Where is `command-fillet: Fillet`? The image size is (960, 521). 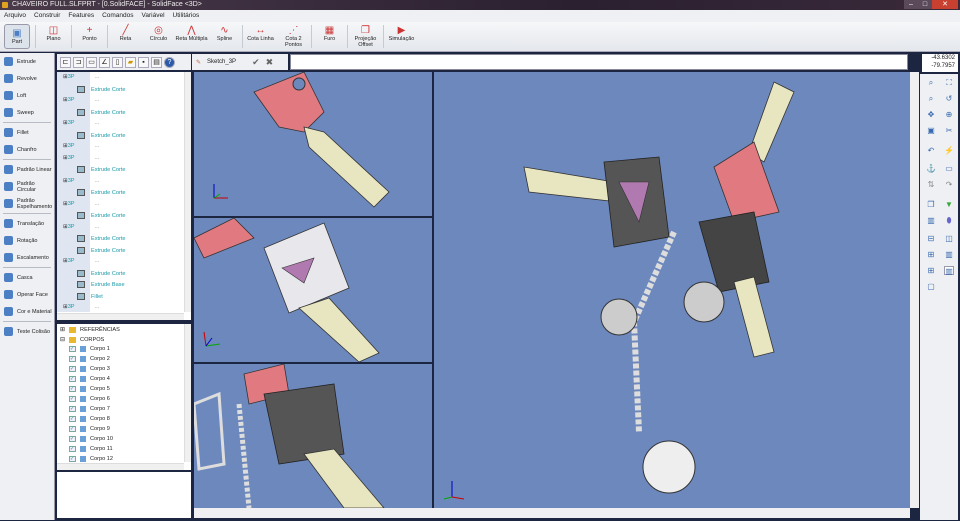
command-fillet: Fillet is located at coordinates (27, 132).